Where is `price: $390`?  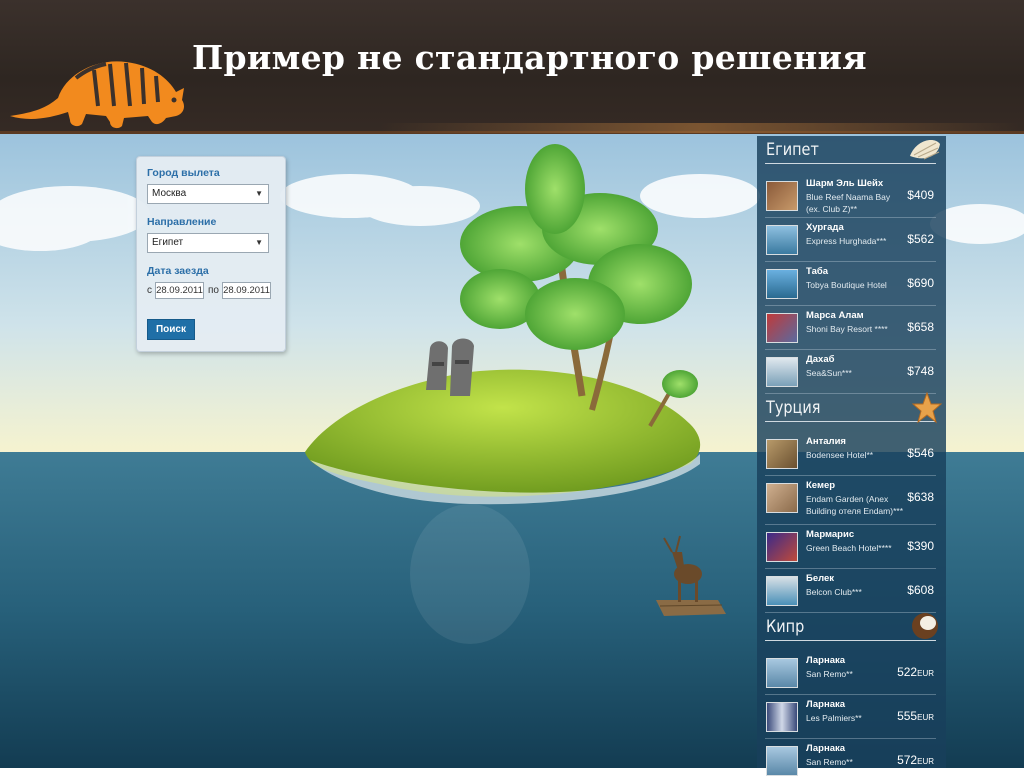
price: $390 is located at coordinates (920, 546).